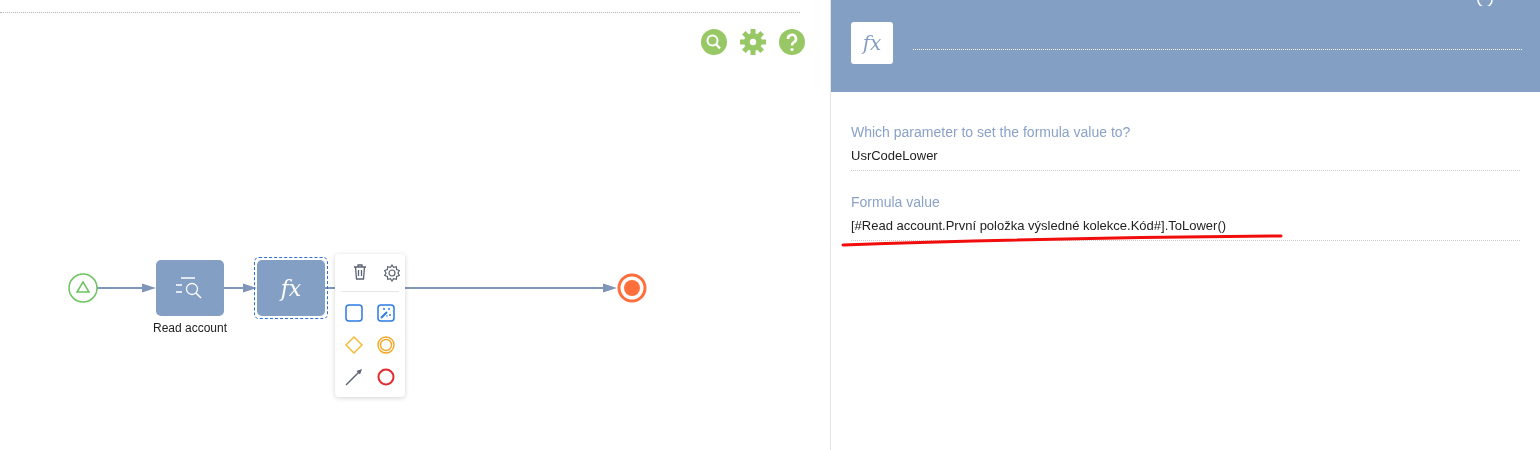 Image resolution: width=1540 pixels, height=450 pixels. I want to click on search-list-icon, so click(190, 288).